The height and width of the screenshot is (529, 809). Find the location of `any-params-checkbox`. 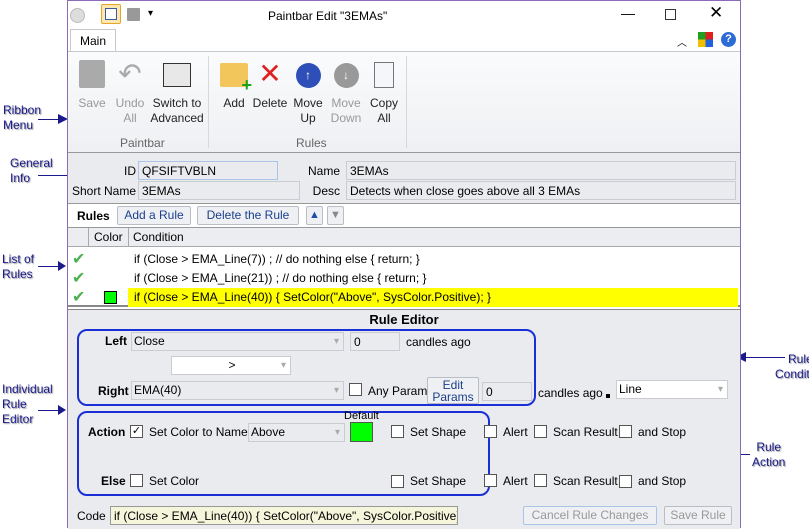

any-params-checkbox is located at coordinates (355, 389).